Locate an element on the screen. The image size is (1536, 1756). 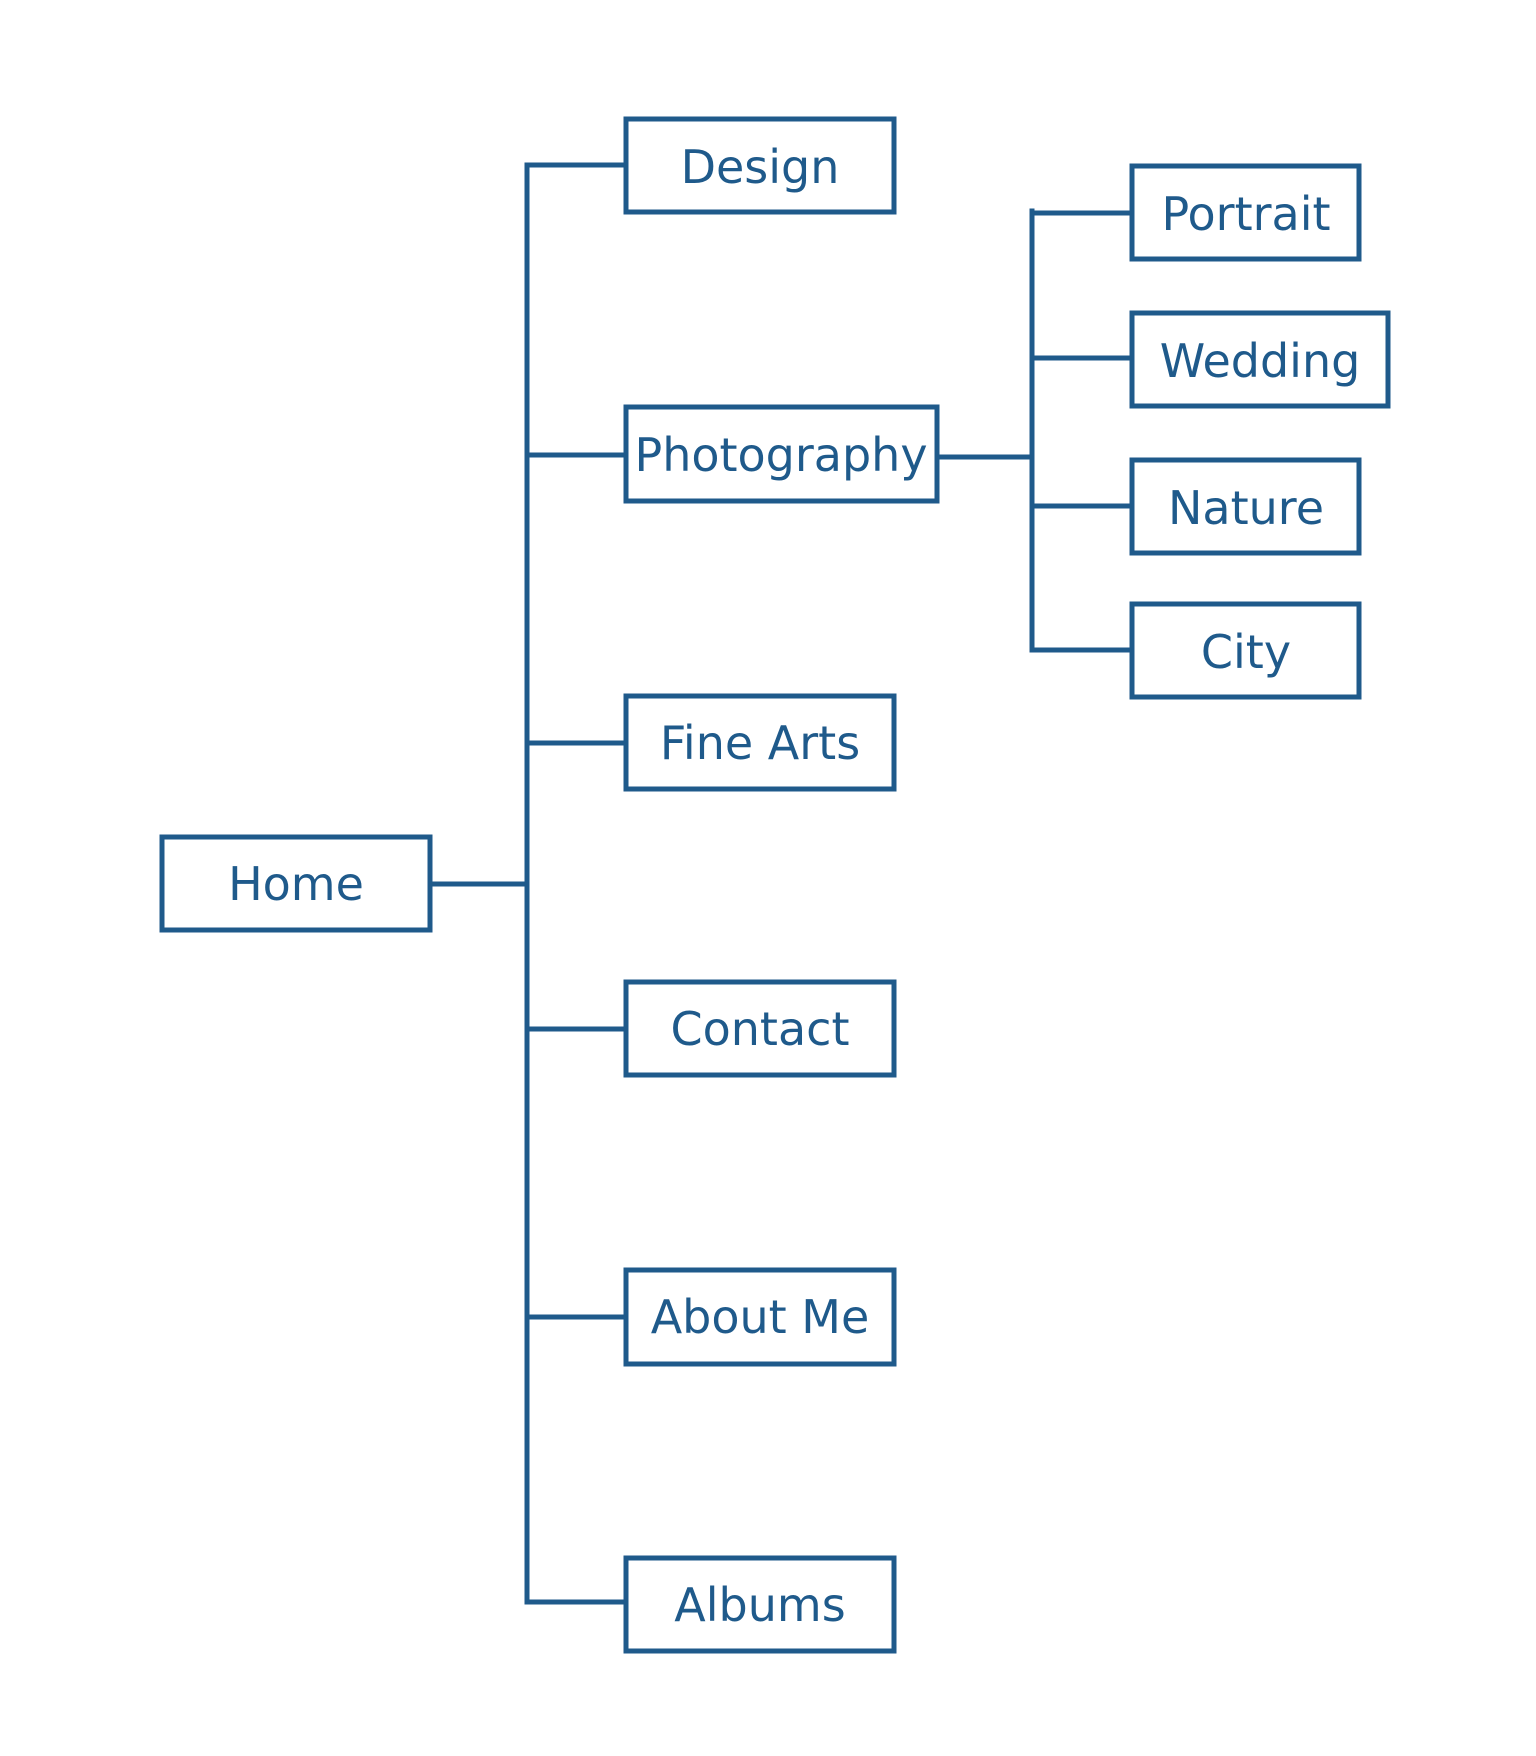
node-city-label: City is located at coordinates (1246, 652).